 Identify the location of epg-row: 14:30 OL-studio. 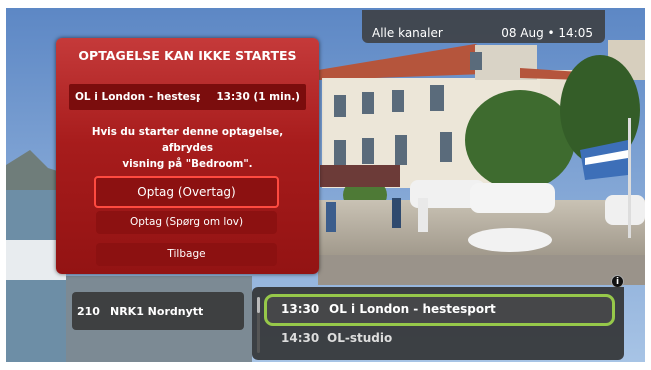
(336, 338).